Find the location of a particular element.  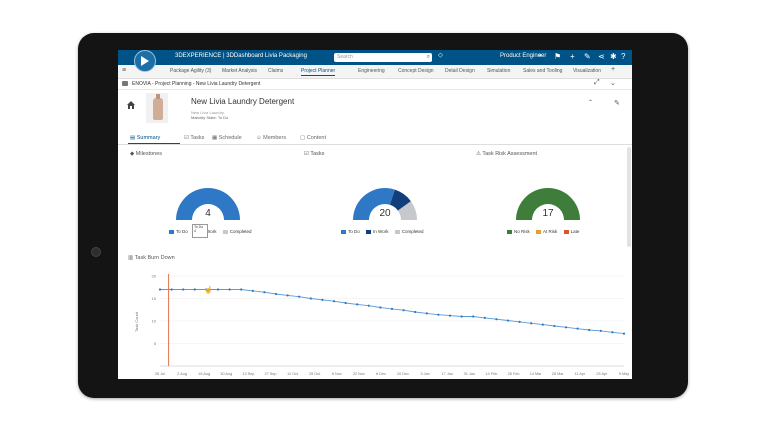

x-tick-label: 22 Nov is located at coordinates (359, 374).